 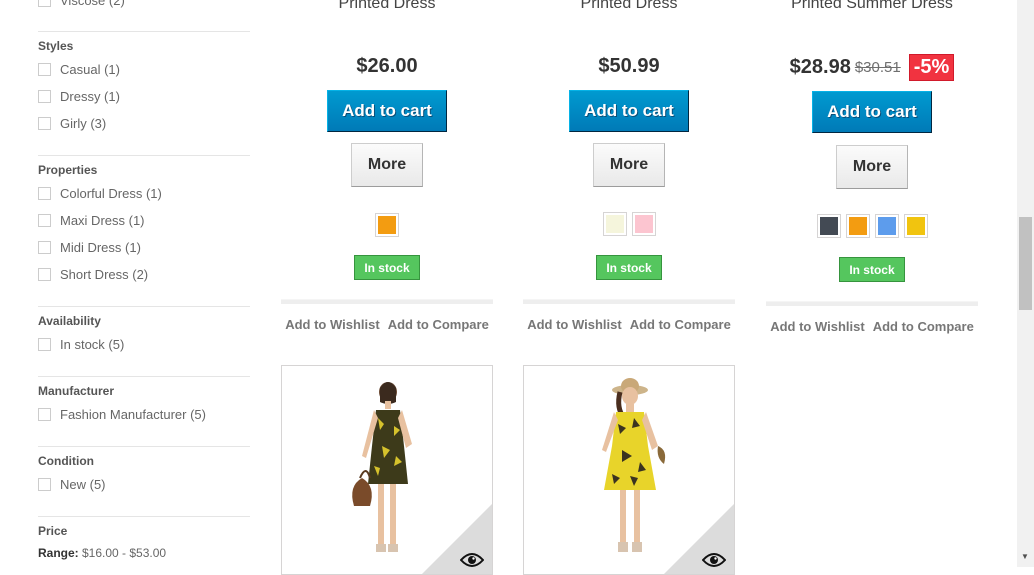 I want to click on product-name: Printed Summer Dress, so click(x=872, y=6).